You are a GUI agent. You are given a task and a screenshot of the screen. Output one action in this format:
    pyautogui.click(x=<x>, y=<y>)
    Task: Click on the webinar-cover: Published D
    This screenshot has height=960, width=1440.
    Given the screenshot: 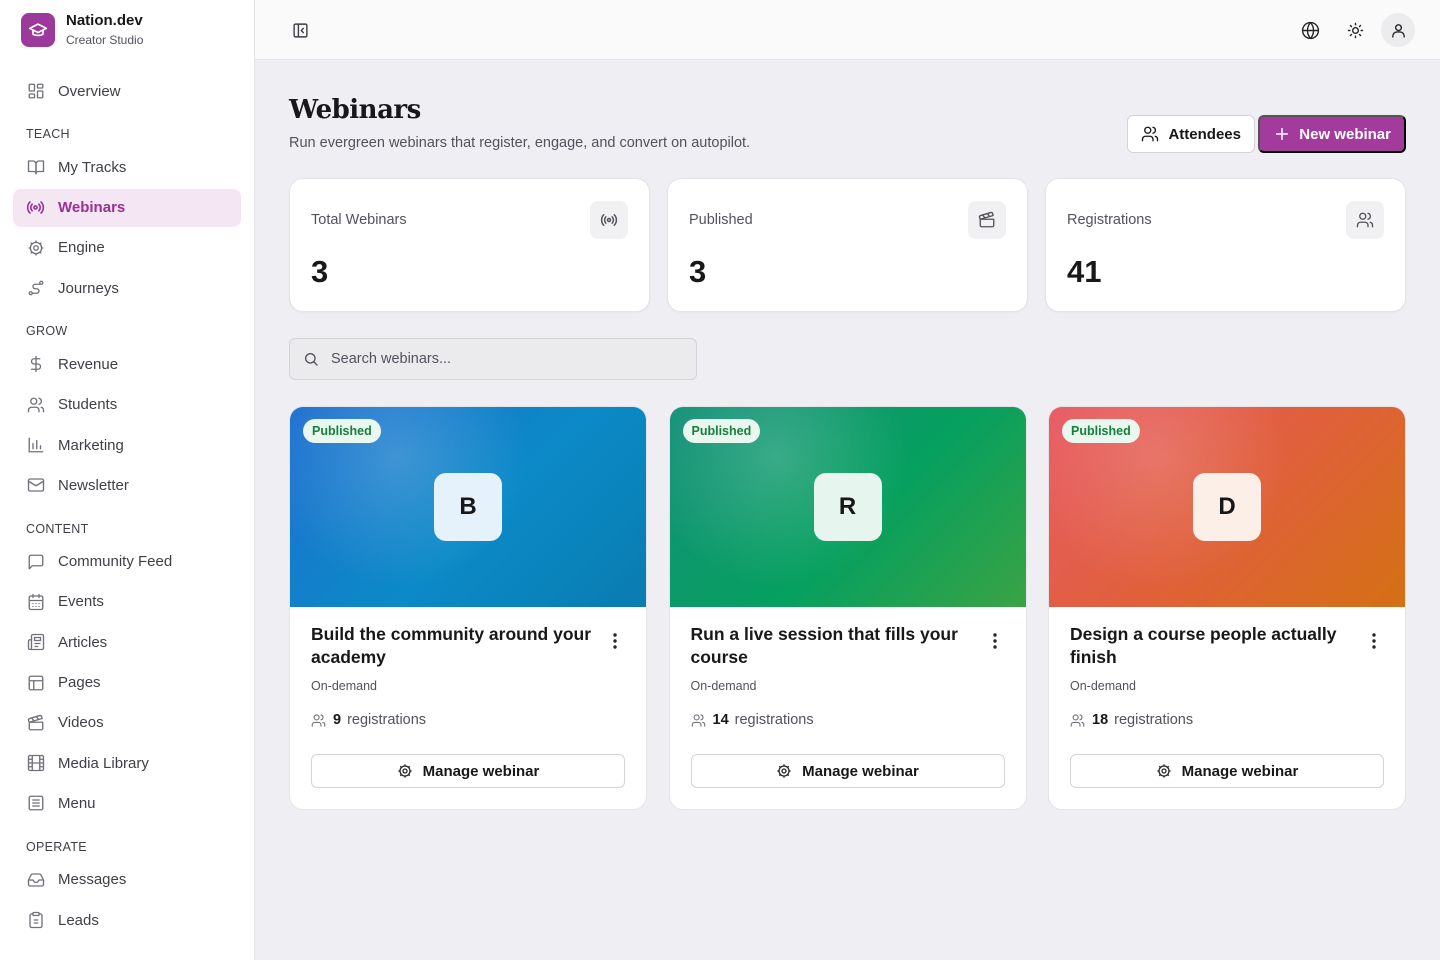 What is the action you would take?
    pyautogui.click(x=1227, y=507)
    